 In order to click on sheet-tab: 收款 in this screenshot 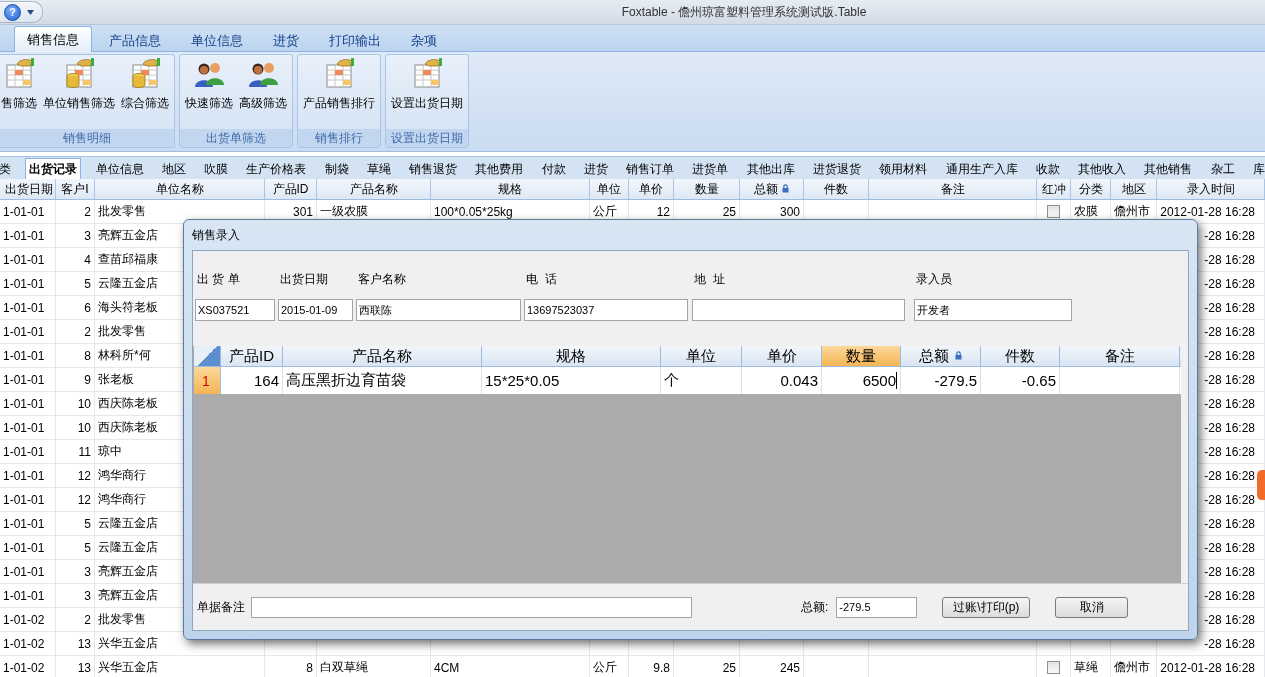, I will do `click(1047, 169)`.